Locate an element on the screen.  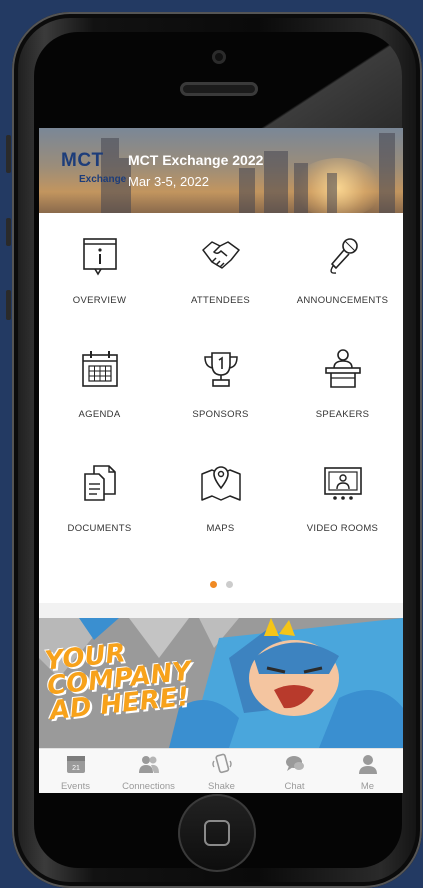
pager-dot-active is located at coordinates (213, 584).